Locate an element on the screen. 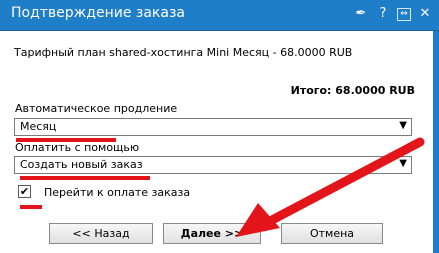 Image resolution: width=439 pixels, height=253 pixels. next-button: Далее >> is located at coordinates (212, 233).